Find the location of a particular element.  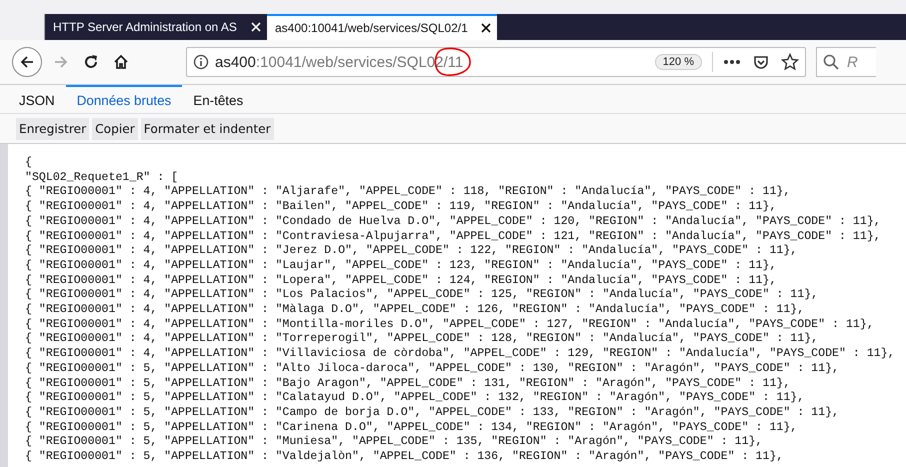

json-line: { "REGIO00001" : 5, "APPELLATION" : "Valdejalòn", "APPEL_CODE" : 136, "REGION" : "Aragón", "PAYS_CODE" : 11}, is located at coordinates (404, 457).